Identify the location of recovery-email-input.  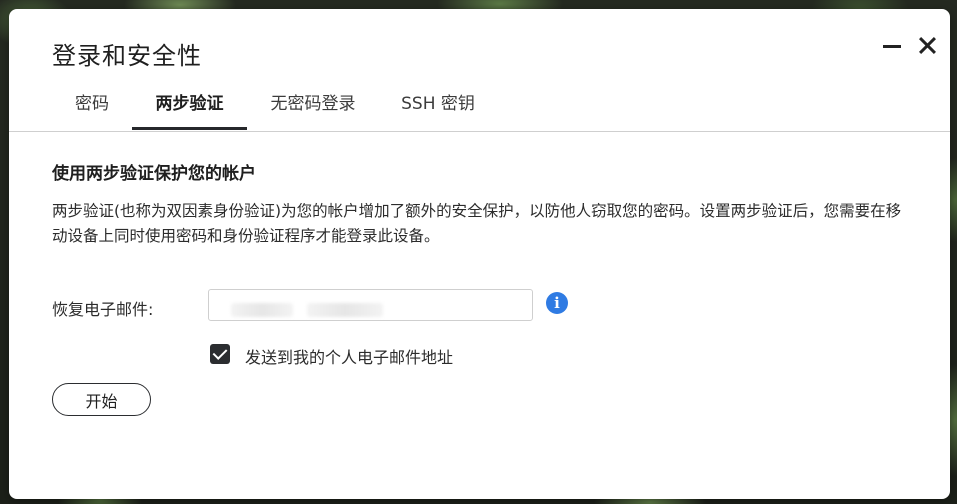
(370, 305).